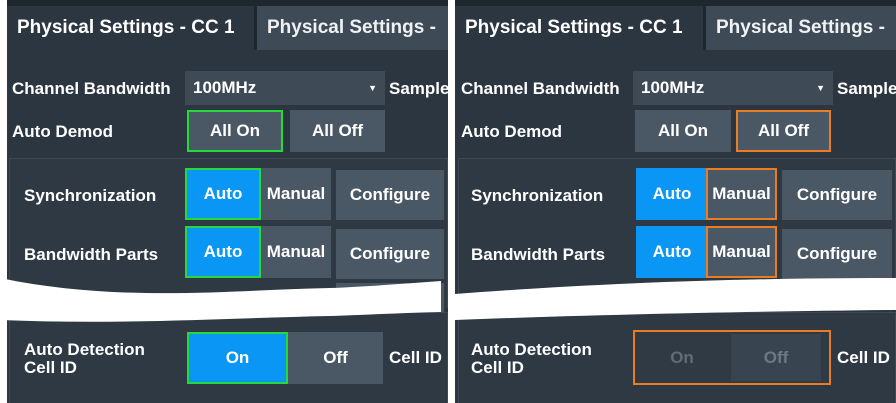 Image resolution: width=896 pixels, height=403 pixels. Describe the element at coordinates (675, 299) in the screenshot. I see `break-band-right` at that location.